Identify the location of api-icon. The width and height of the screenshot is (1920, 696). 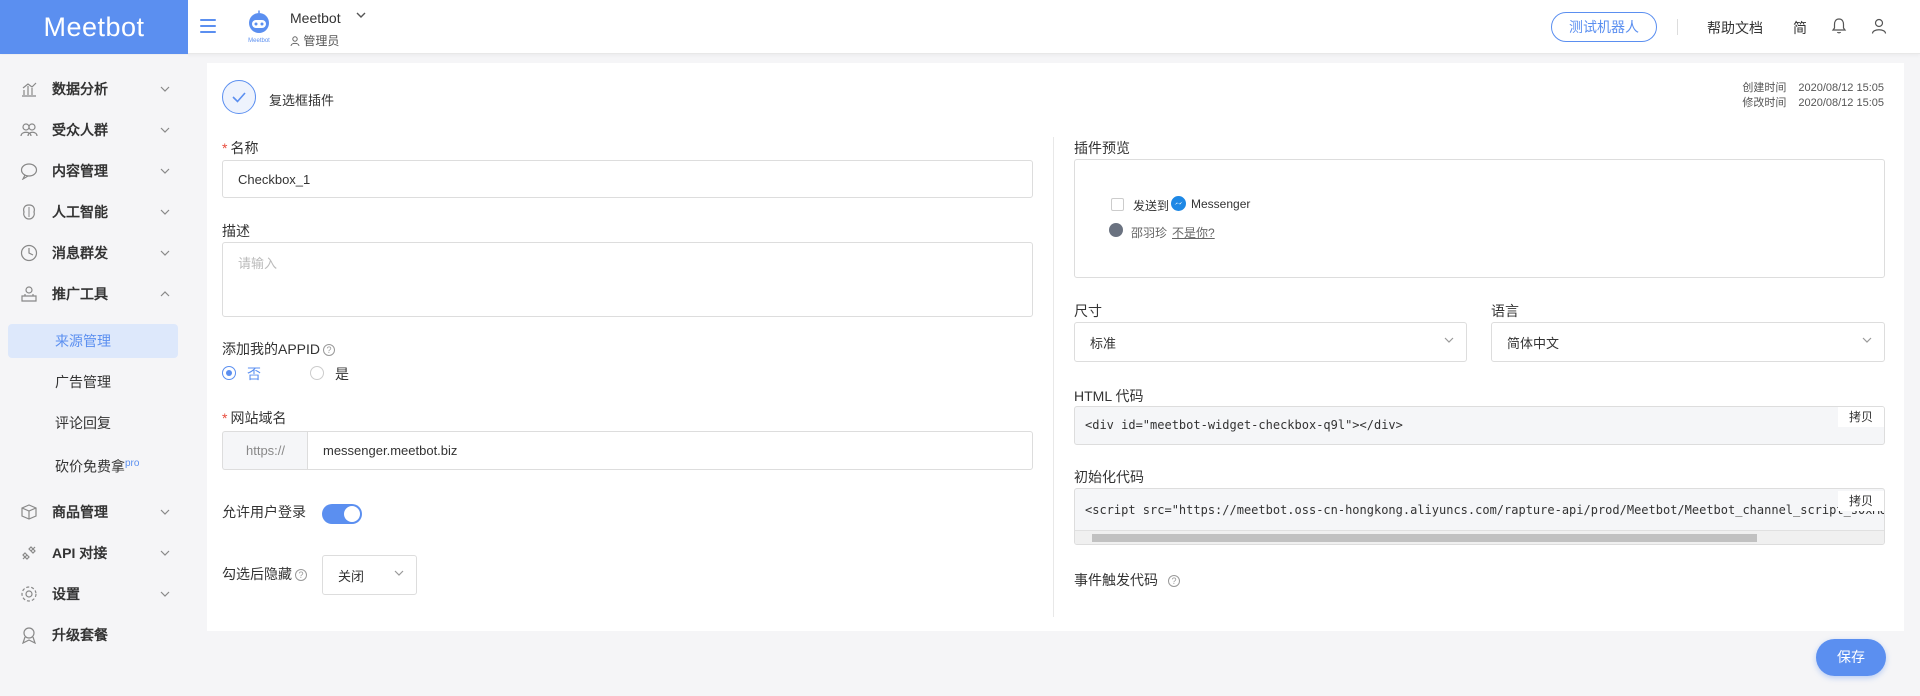
(29, 553).